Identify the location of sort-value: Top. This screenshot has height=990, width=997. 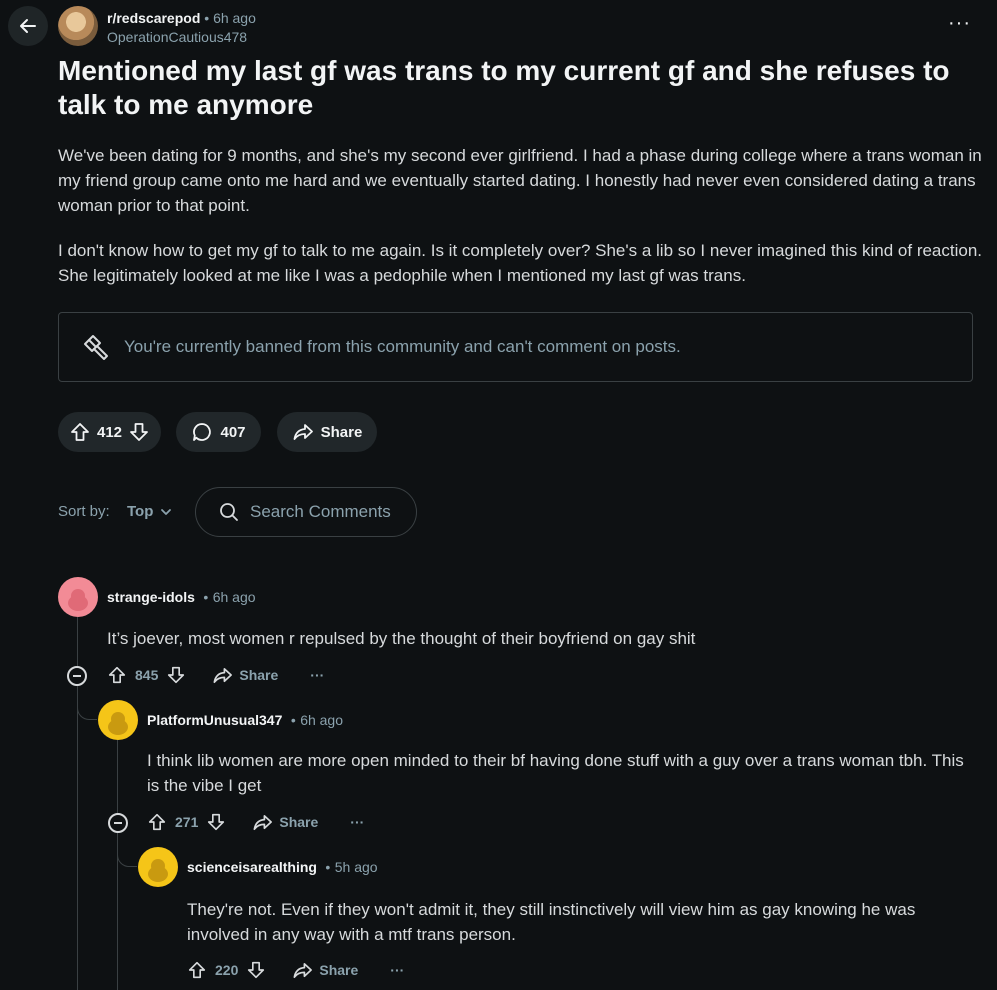
(140, 511).